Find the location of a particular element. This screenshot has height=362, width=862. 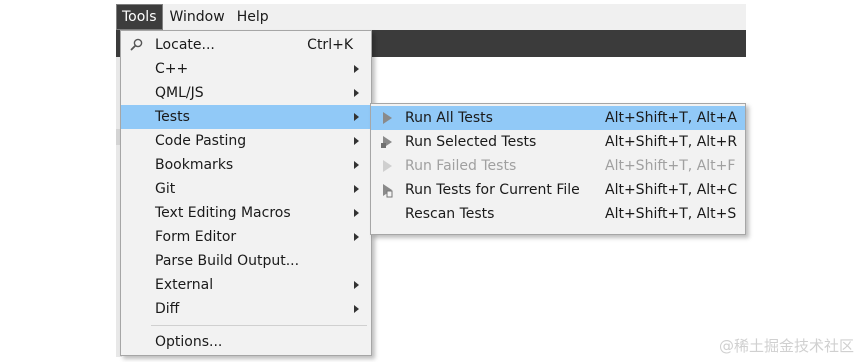

menu-item-git: Git is located at coordinates (246, 189).